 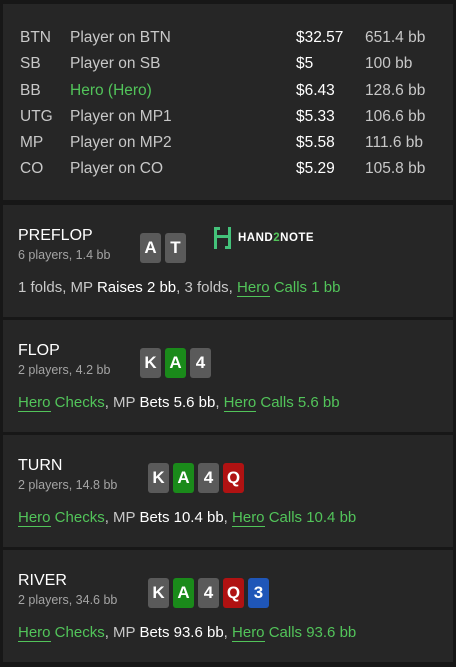 What do you see at coordinates (163, 248) in the screenshot?
I see `hole-cards: A T` at bounding box center [163, 248].